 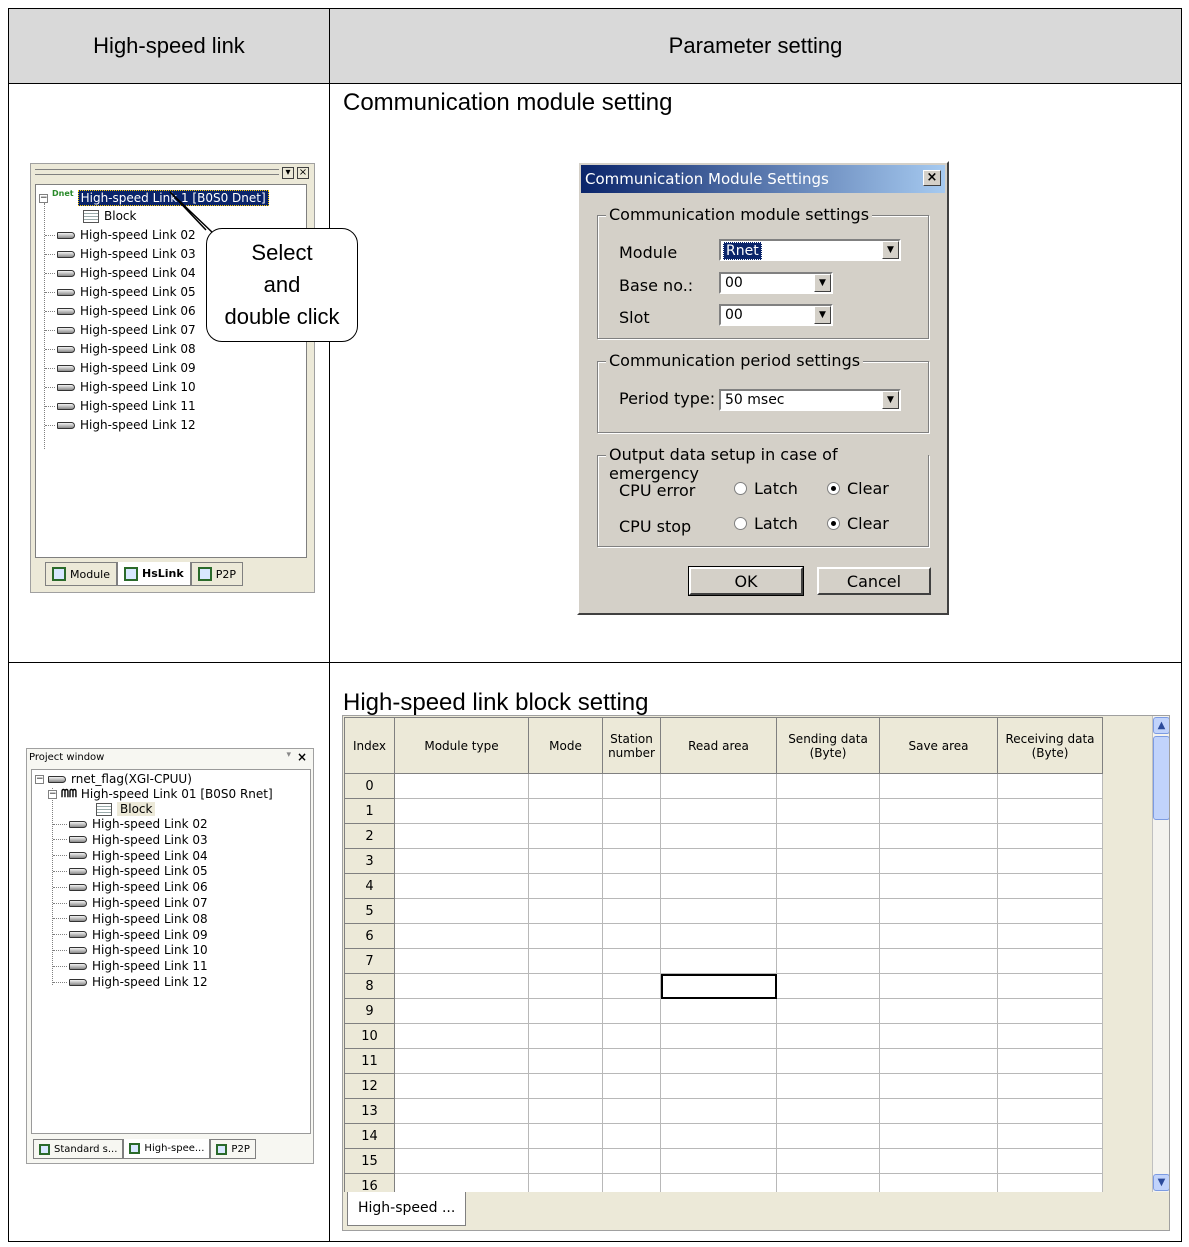 What do you see at coordinates (369, 745) in the screenshot?
I see `column-header: Index` at bounding box center [369, 745].